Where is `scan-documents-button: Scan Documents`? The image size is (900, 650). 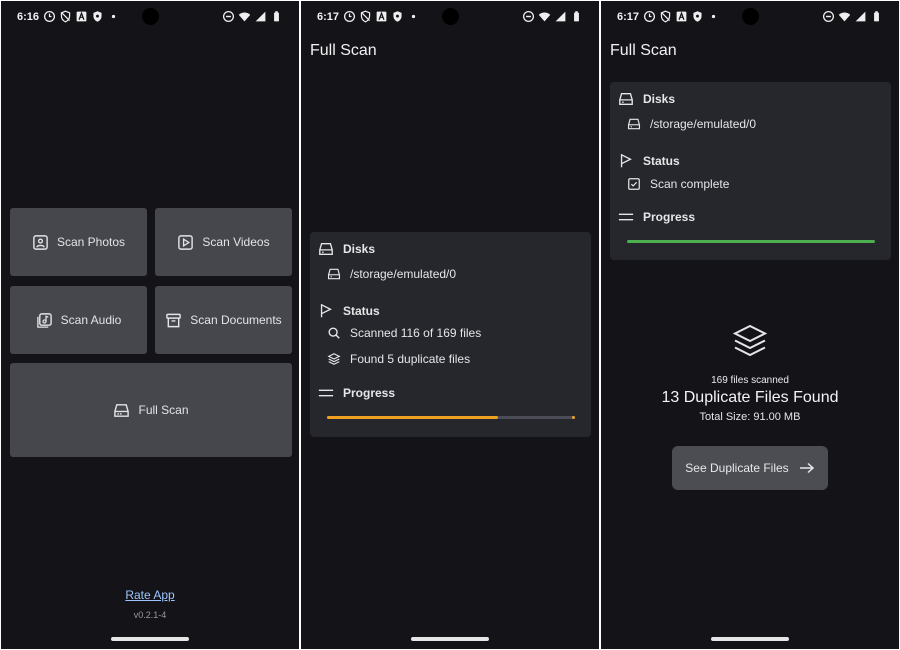 scan-documents-button: Scan Documents is located at coordinates (223, 320).